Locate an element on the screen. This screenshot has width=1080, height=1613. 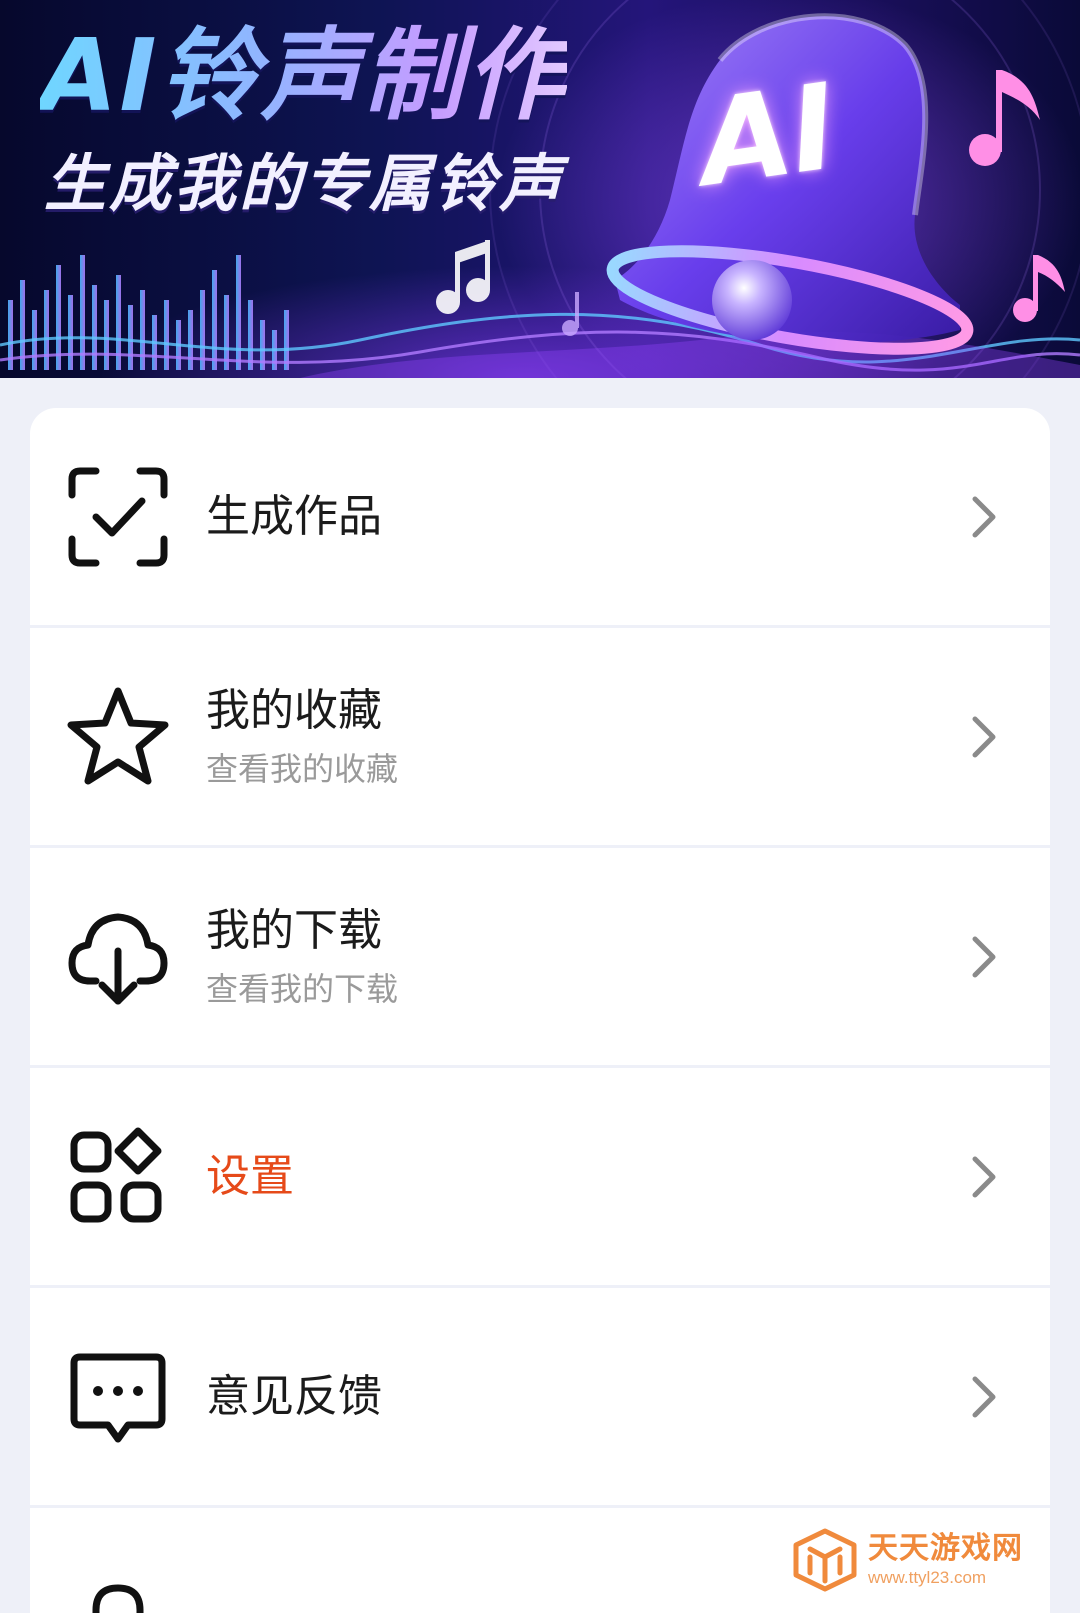
menu-item-downloads: 我的下载 查看我的下载 is located at coordinates (540, 958).